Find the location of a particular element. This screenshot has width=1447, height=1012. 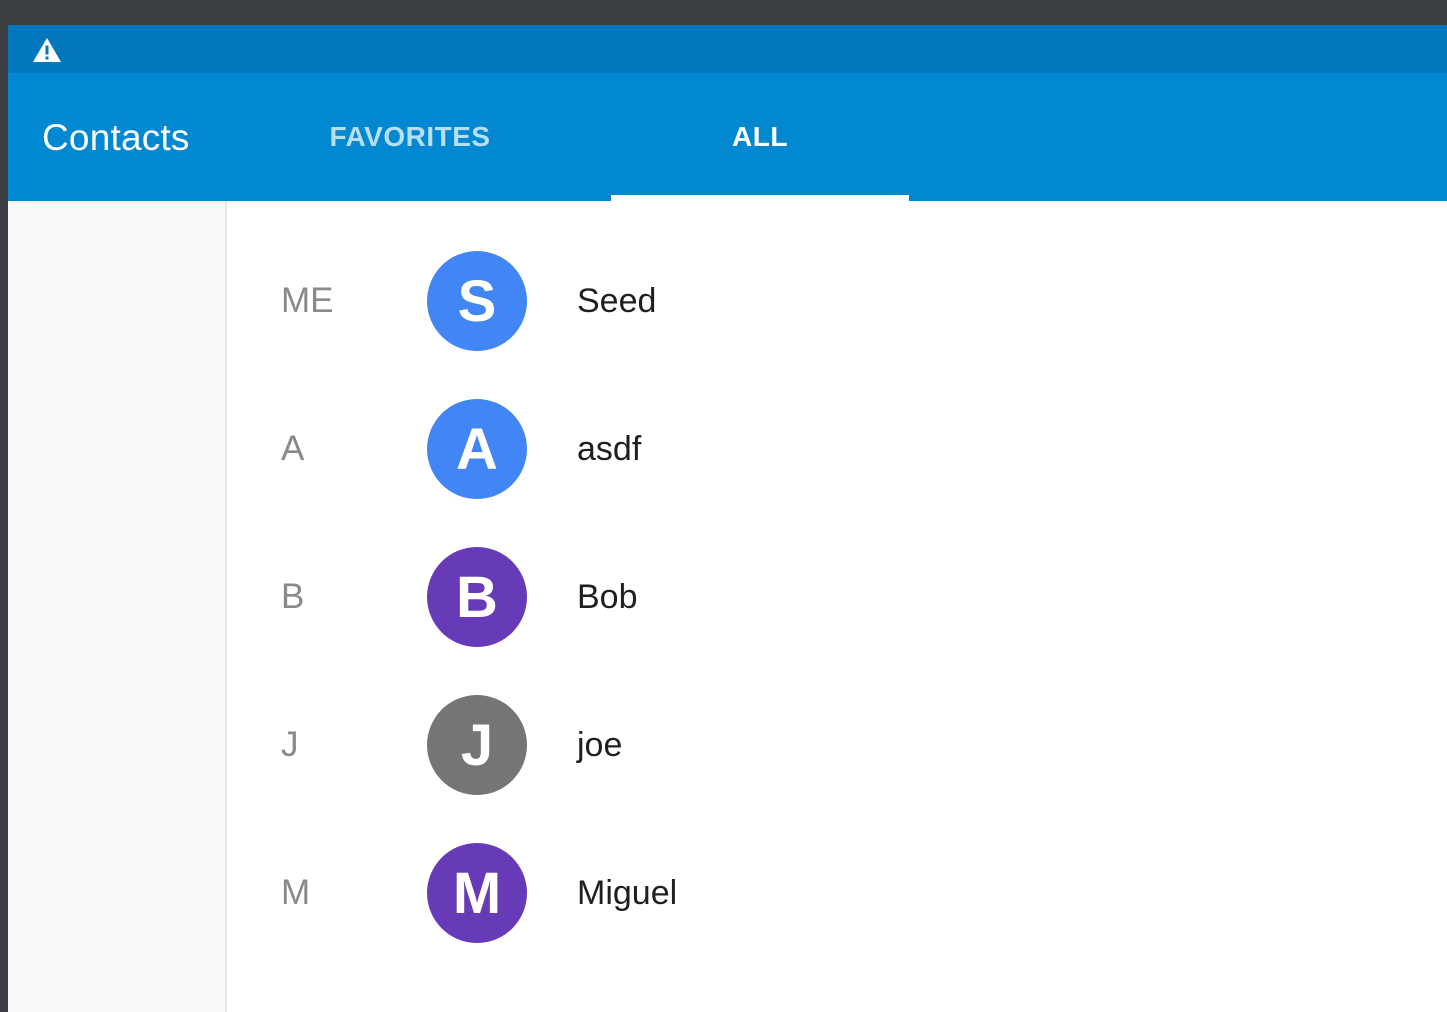

contact-name: Bob is located at coordinates (607, 597).